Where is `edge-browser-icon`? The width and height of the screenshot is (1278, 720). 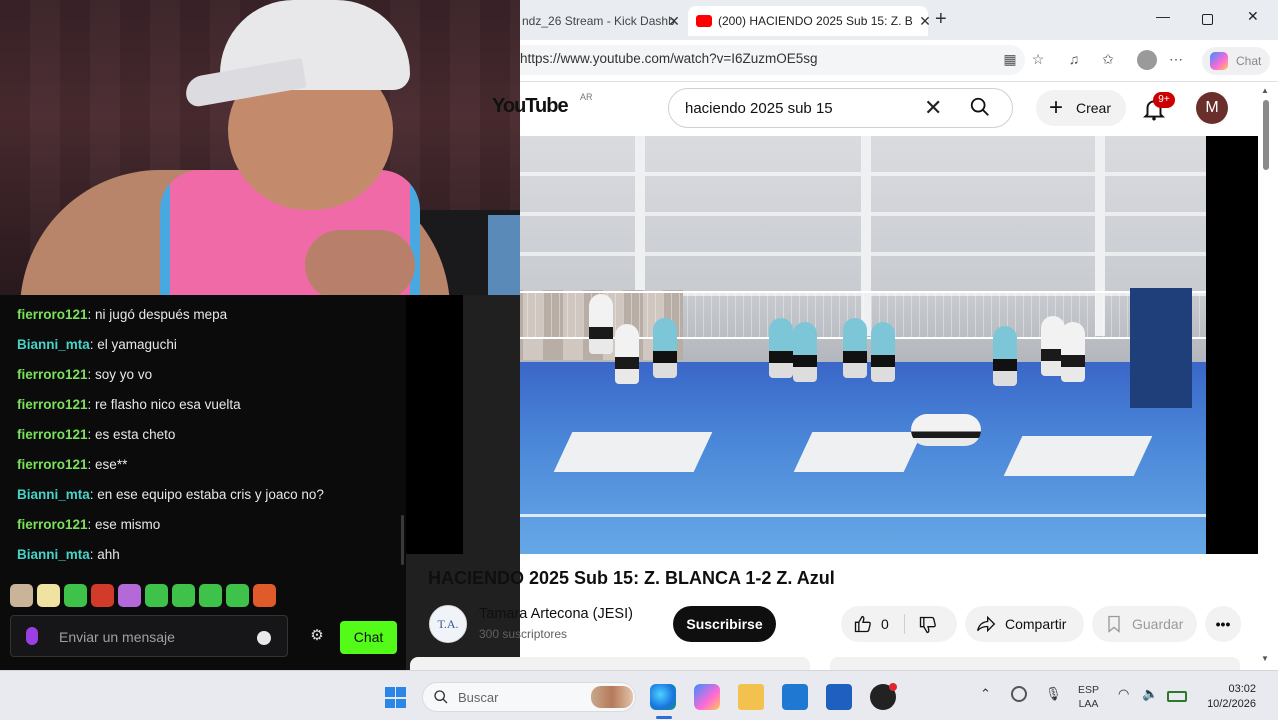 edge-browser-icon is located at coordinates (663, 697).